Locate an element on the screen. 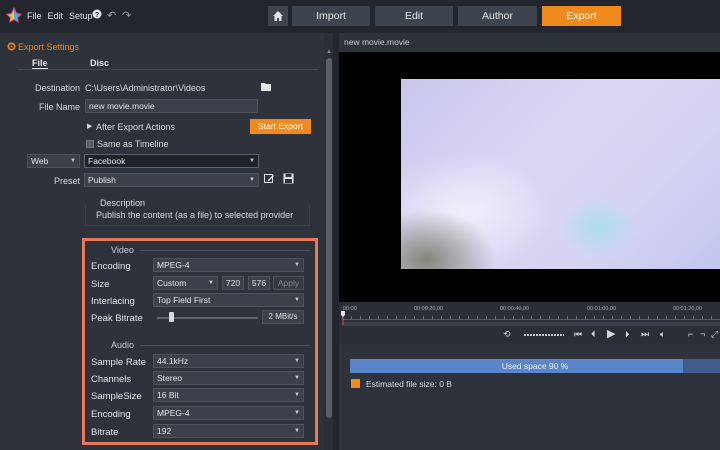  channels-select: Stereo is located at coordinates (228, 378).